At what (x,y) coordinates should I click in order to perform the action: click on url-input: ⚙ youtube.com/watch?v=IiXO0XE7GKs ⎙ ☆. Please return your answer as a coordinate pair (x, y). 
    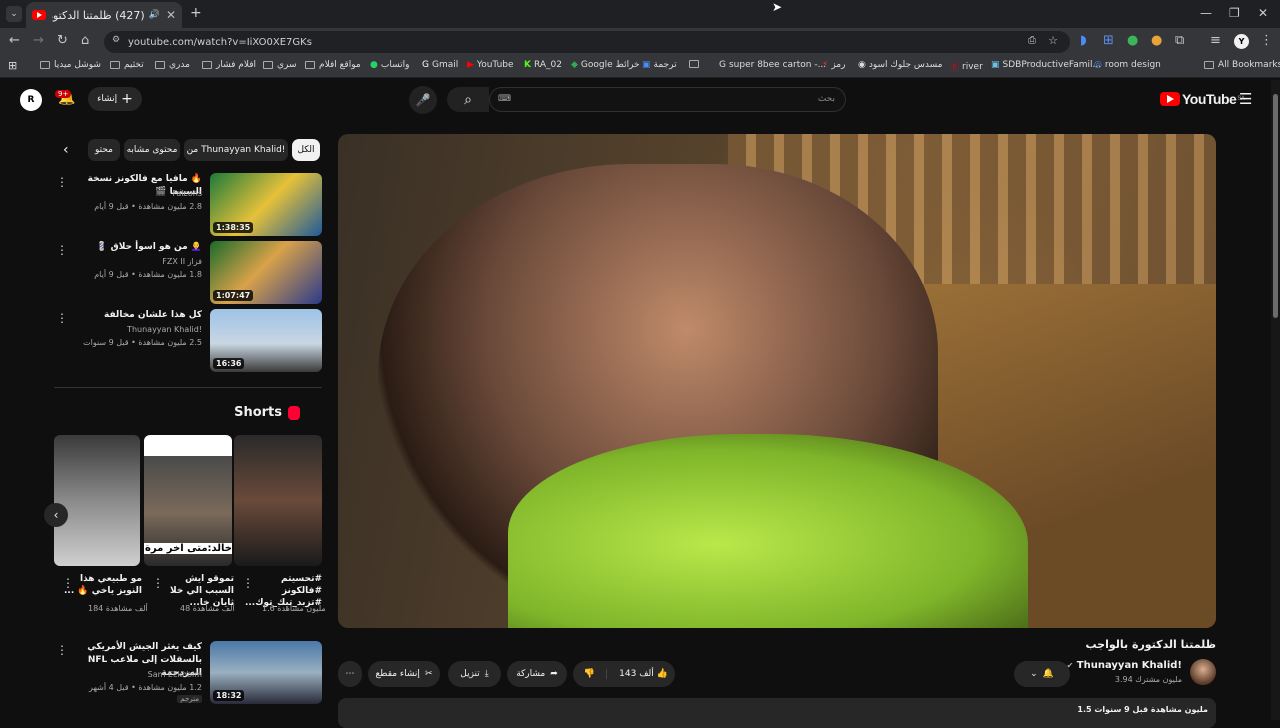
    Looking at the image, I should click on (587, 42).